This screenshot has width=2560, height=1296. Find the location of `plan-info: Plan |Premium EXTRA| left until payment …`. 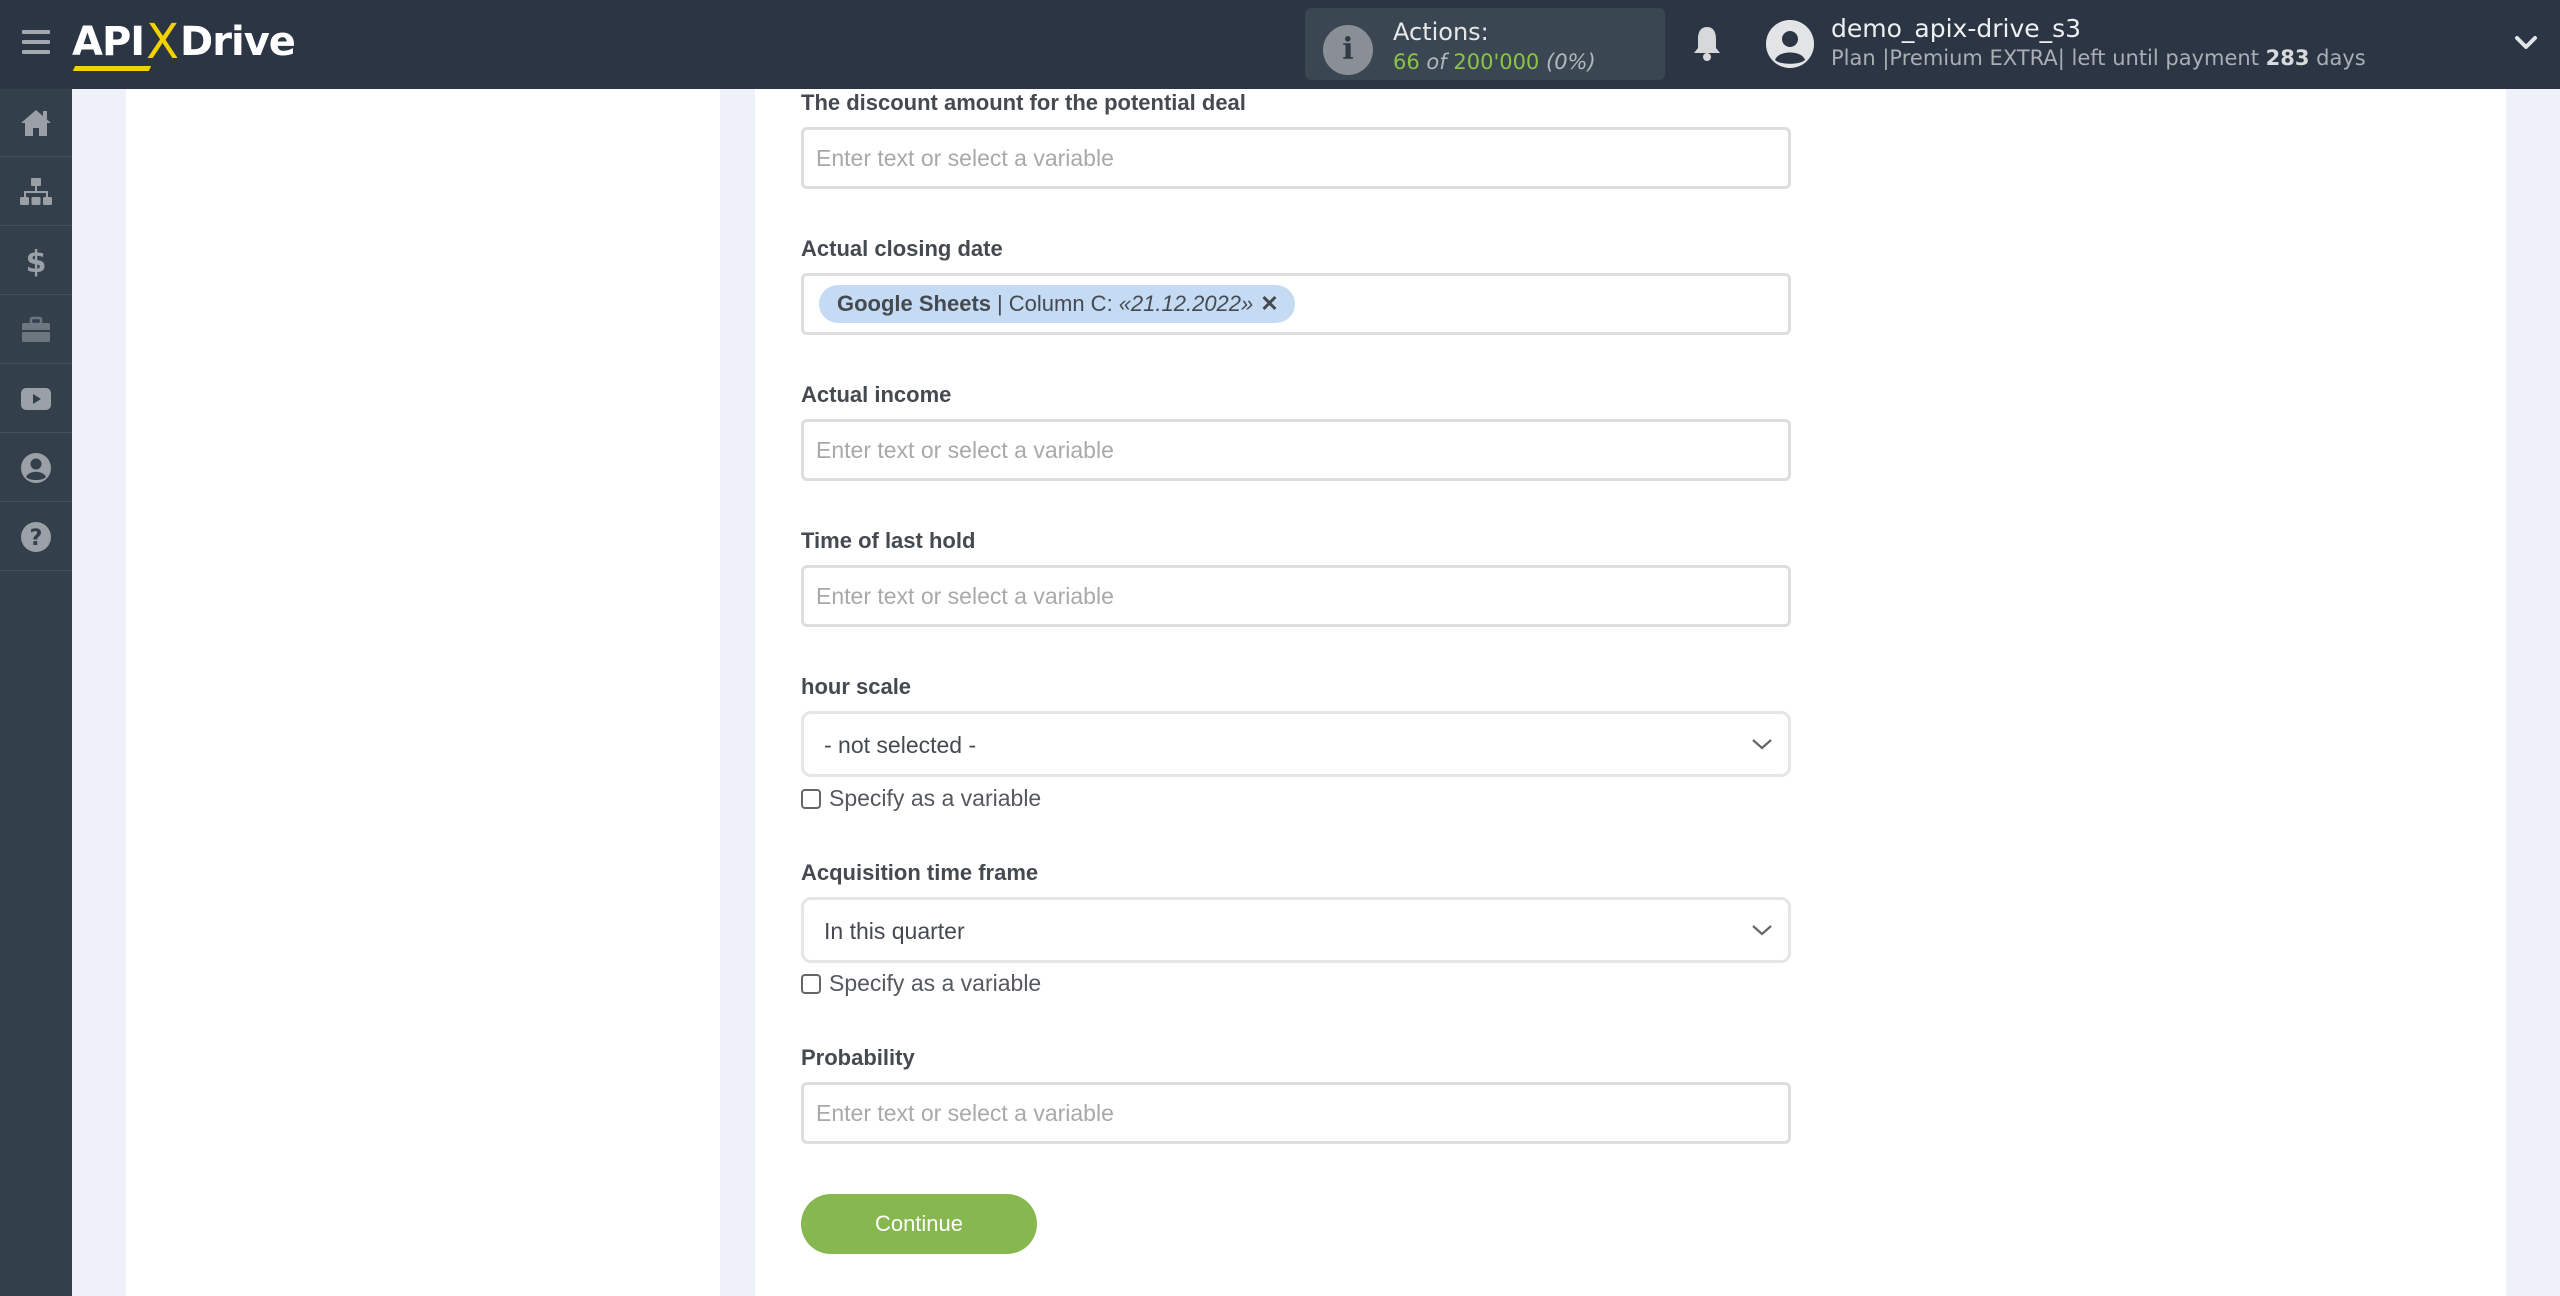

plan-info: Plan |Premium EXTRA| left until payment … is located at coordinates (2098, 58).